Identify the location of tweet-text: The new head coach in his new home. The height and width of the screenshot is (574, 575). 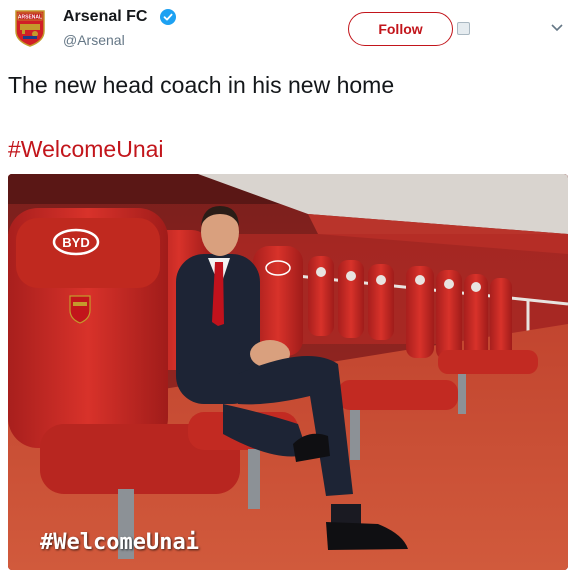
(201, 85).